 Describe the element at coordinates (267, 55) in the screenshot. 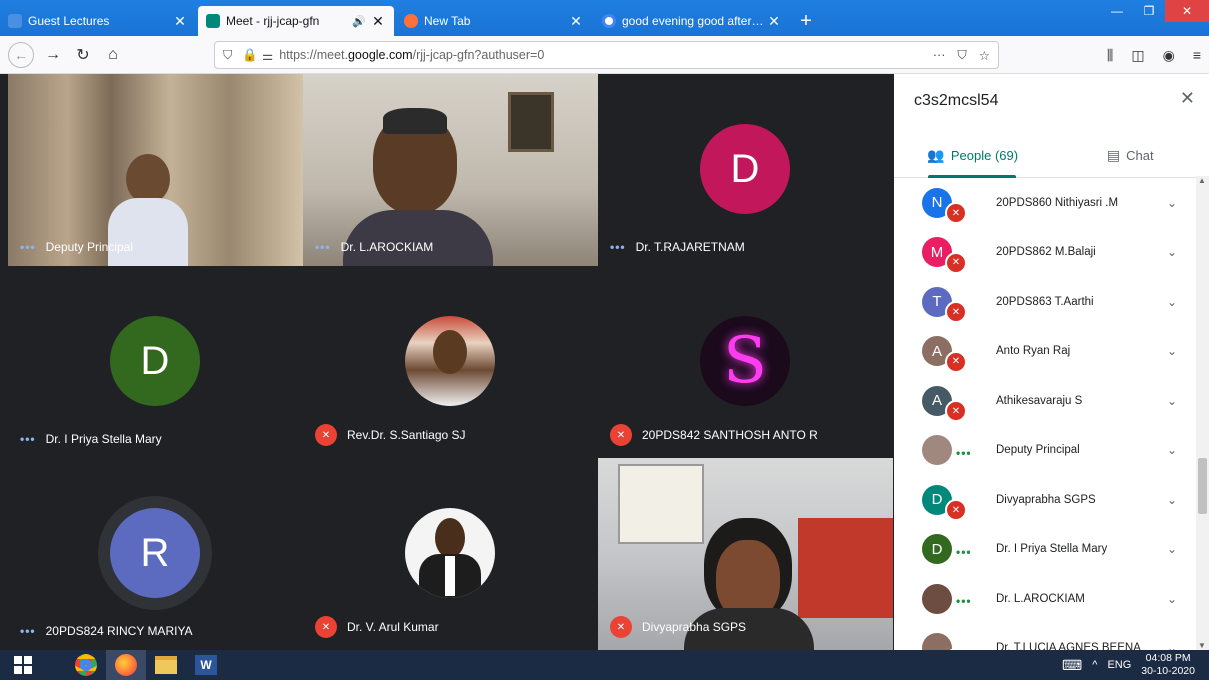

I see `permissions-icon: ⚌` at that location.